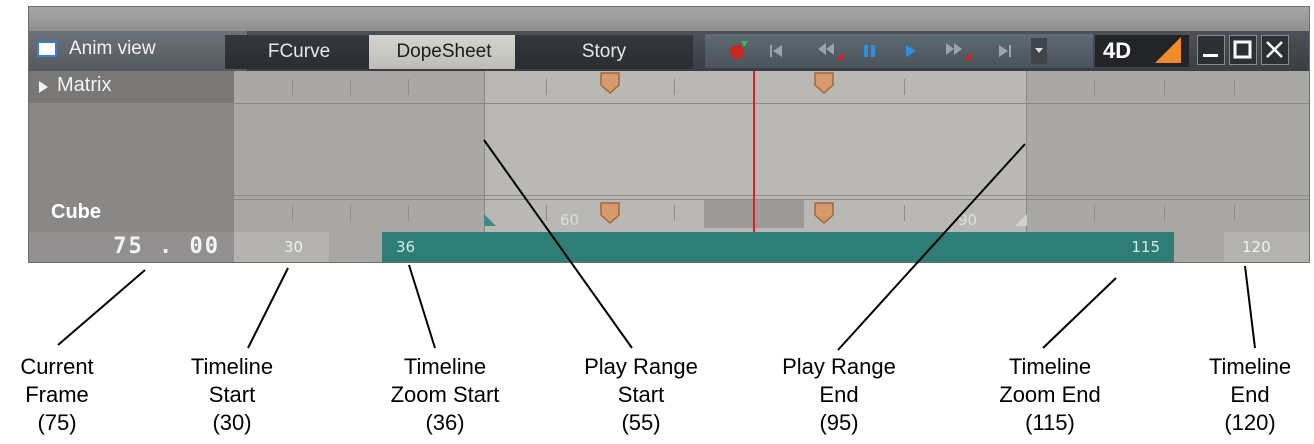 The height and width of the screenshot is (444, 1314). I want to click on callout-timeline-zoom-start: Timeline Zoom Start (36), so click(445, 395).